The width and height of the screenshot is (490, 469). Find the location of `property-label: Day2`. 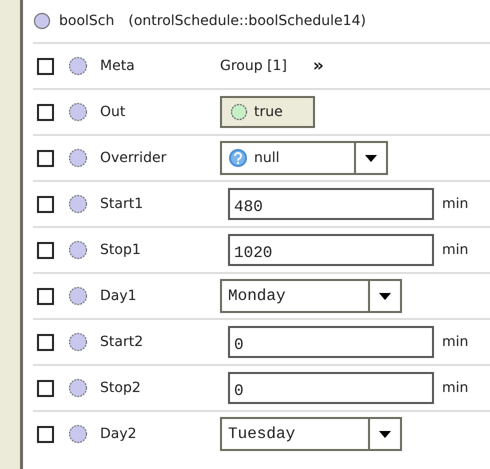

property-label: Day2 is located at coordinates (119, 434).